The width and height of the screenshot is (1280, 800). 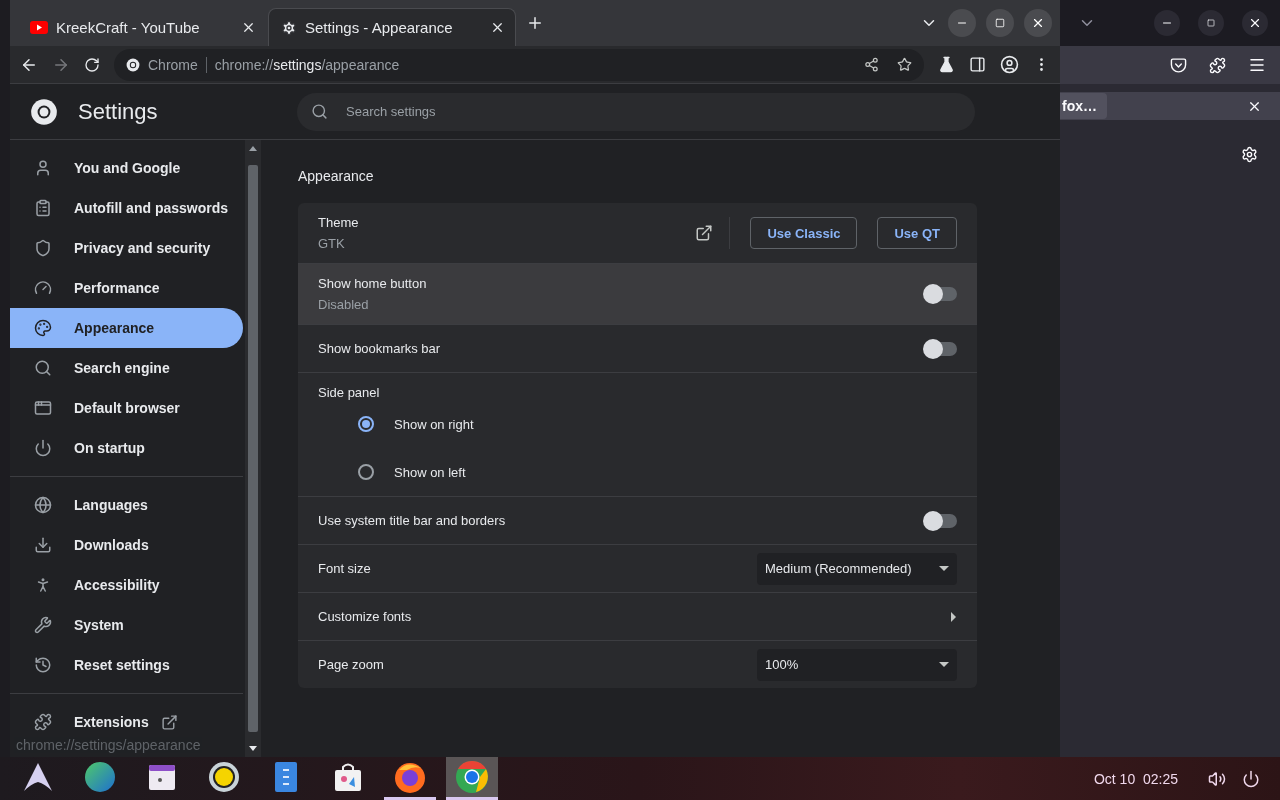 I want to click on setting-label: Font size, so click(x=345, y=568).